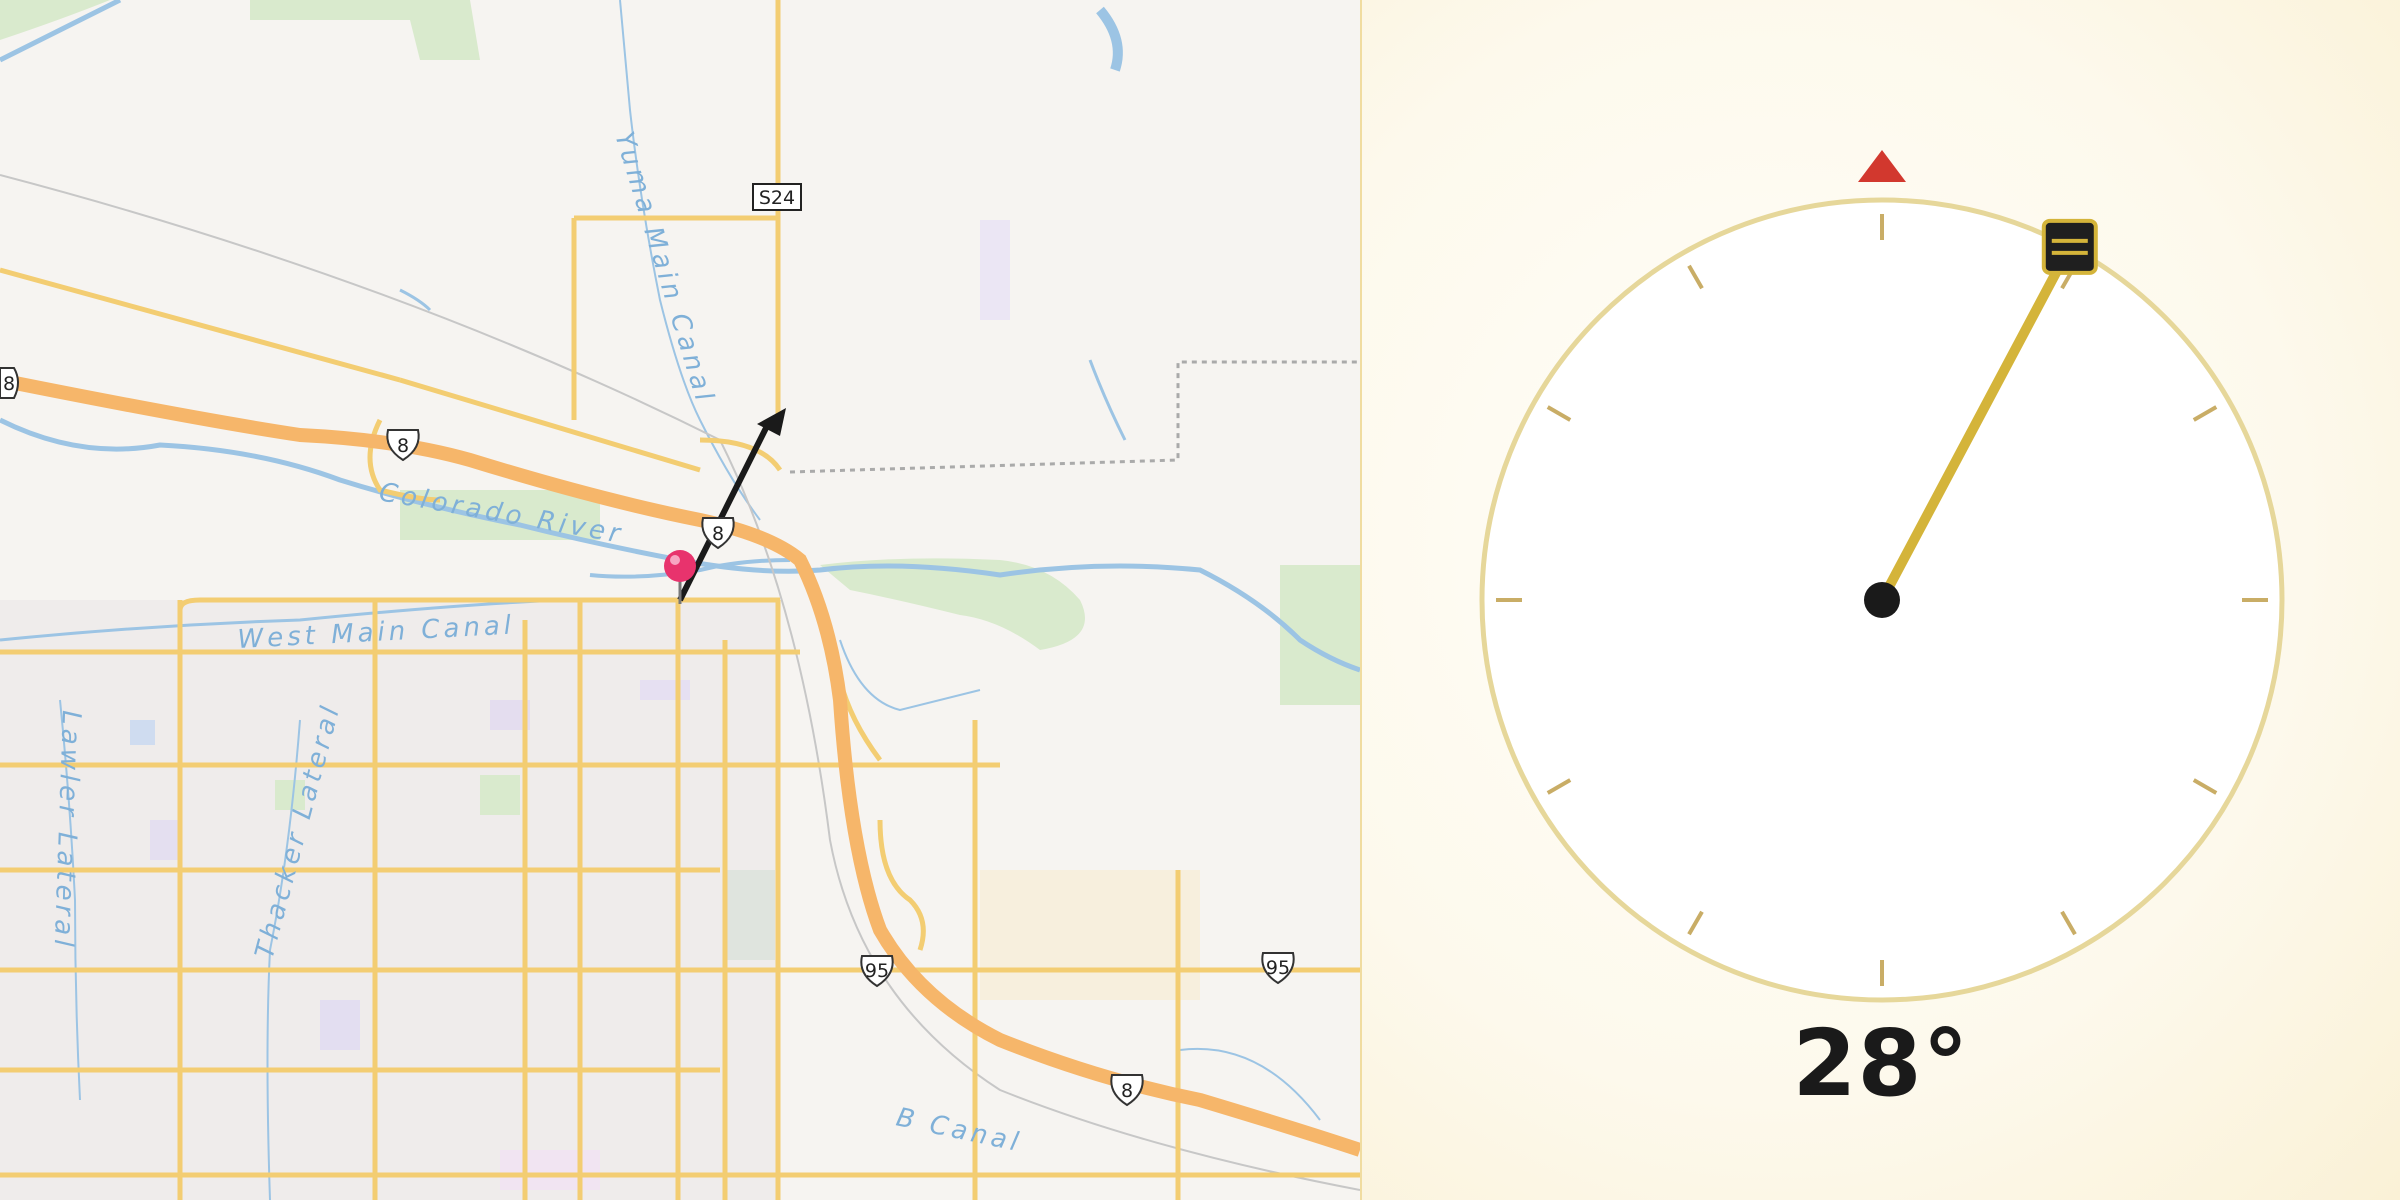 The image size is (2400, 1200). What do you see at coordinates (959, 1131) in the screenshot?
I see `b-canal-label: B Canal` at bounding box center [959, 1131].